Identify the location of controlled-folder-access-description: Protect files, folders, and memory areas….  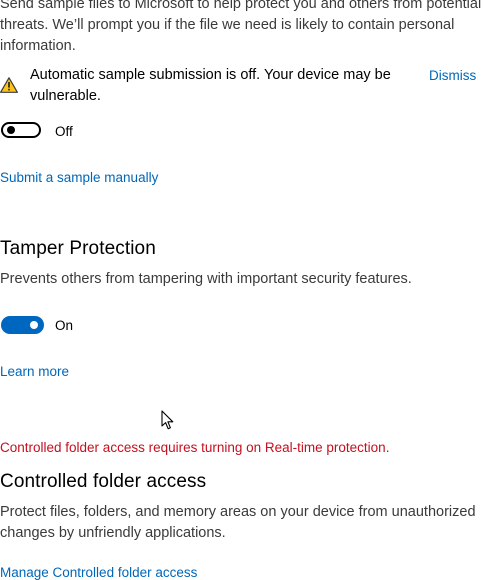
(238, 522).